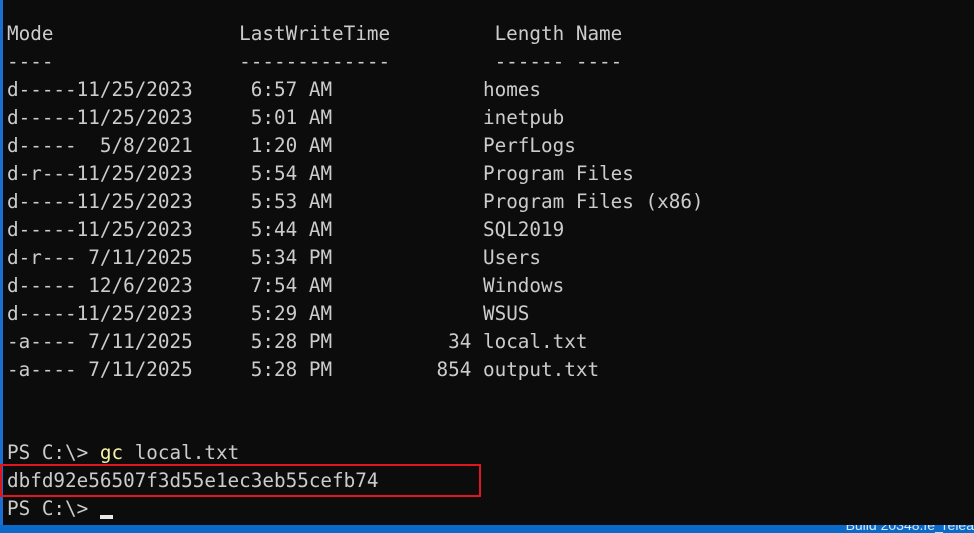  I want to click on active-prompt-line: PS C:\>, so click(60, 509).